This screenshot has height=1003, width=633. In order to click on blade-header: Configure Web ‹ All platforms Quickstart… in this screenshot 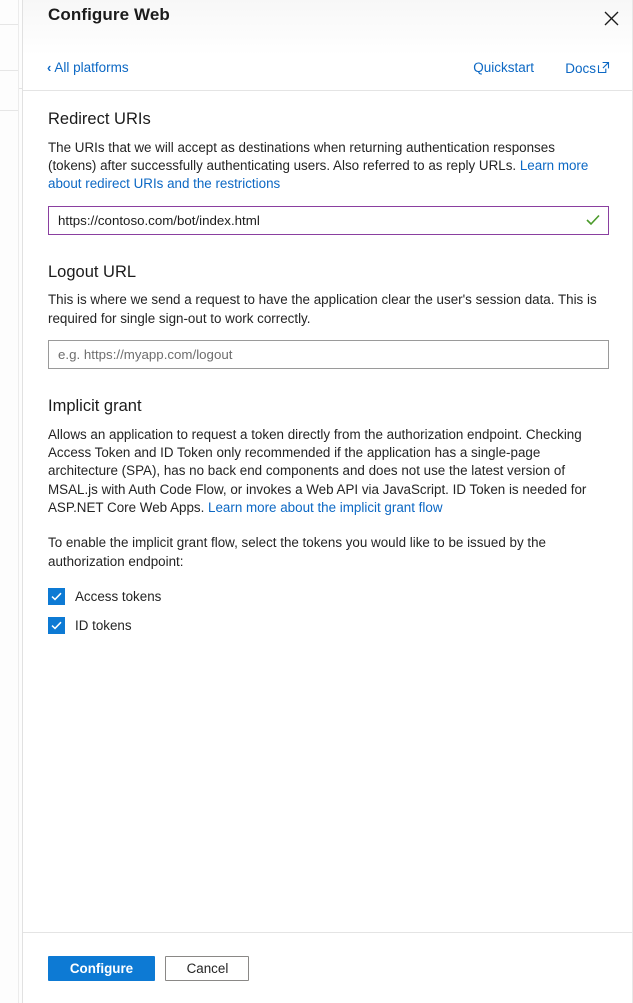, I will do `click(327, 45)`.